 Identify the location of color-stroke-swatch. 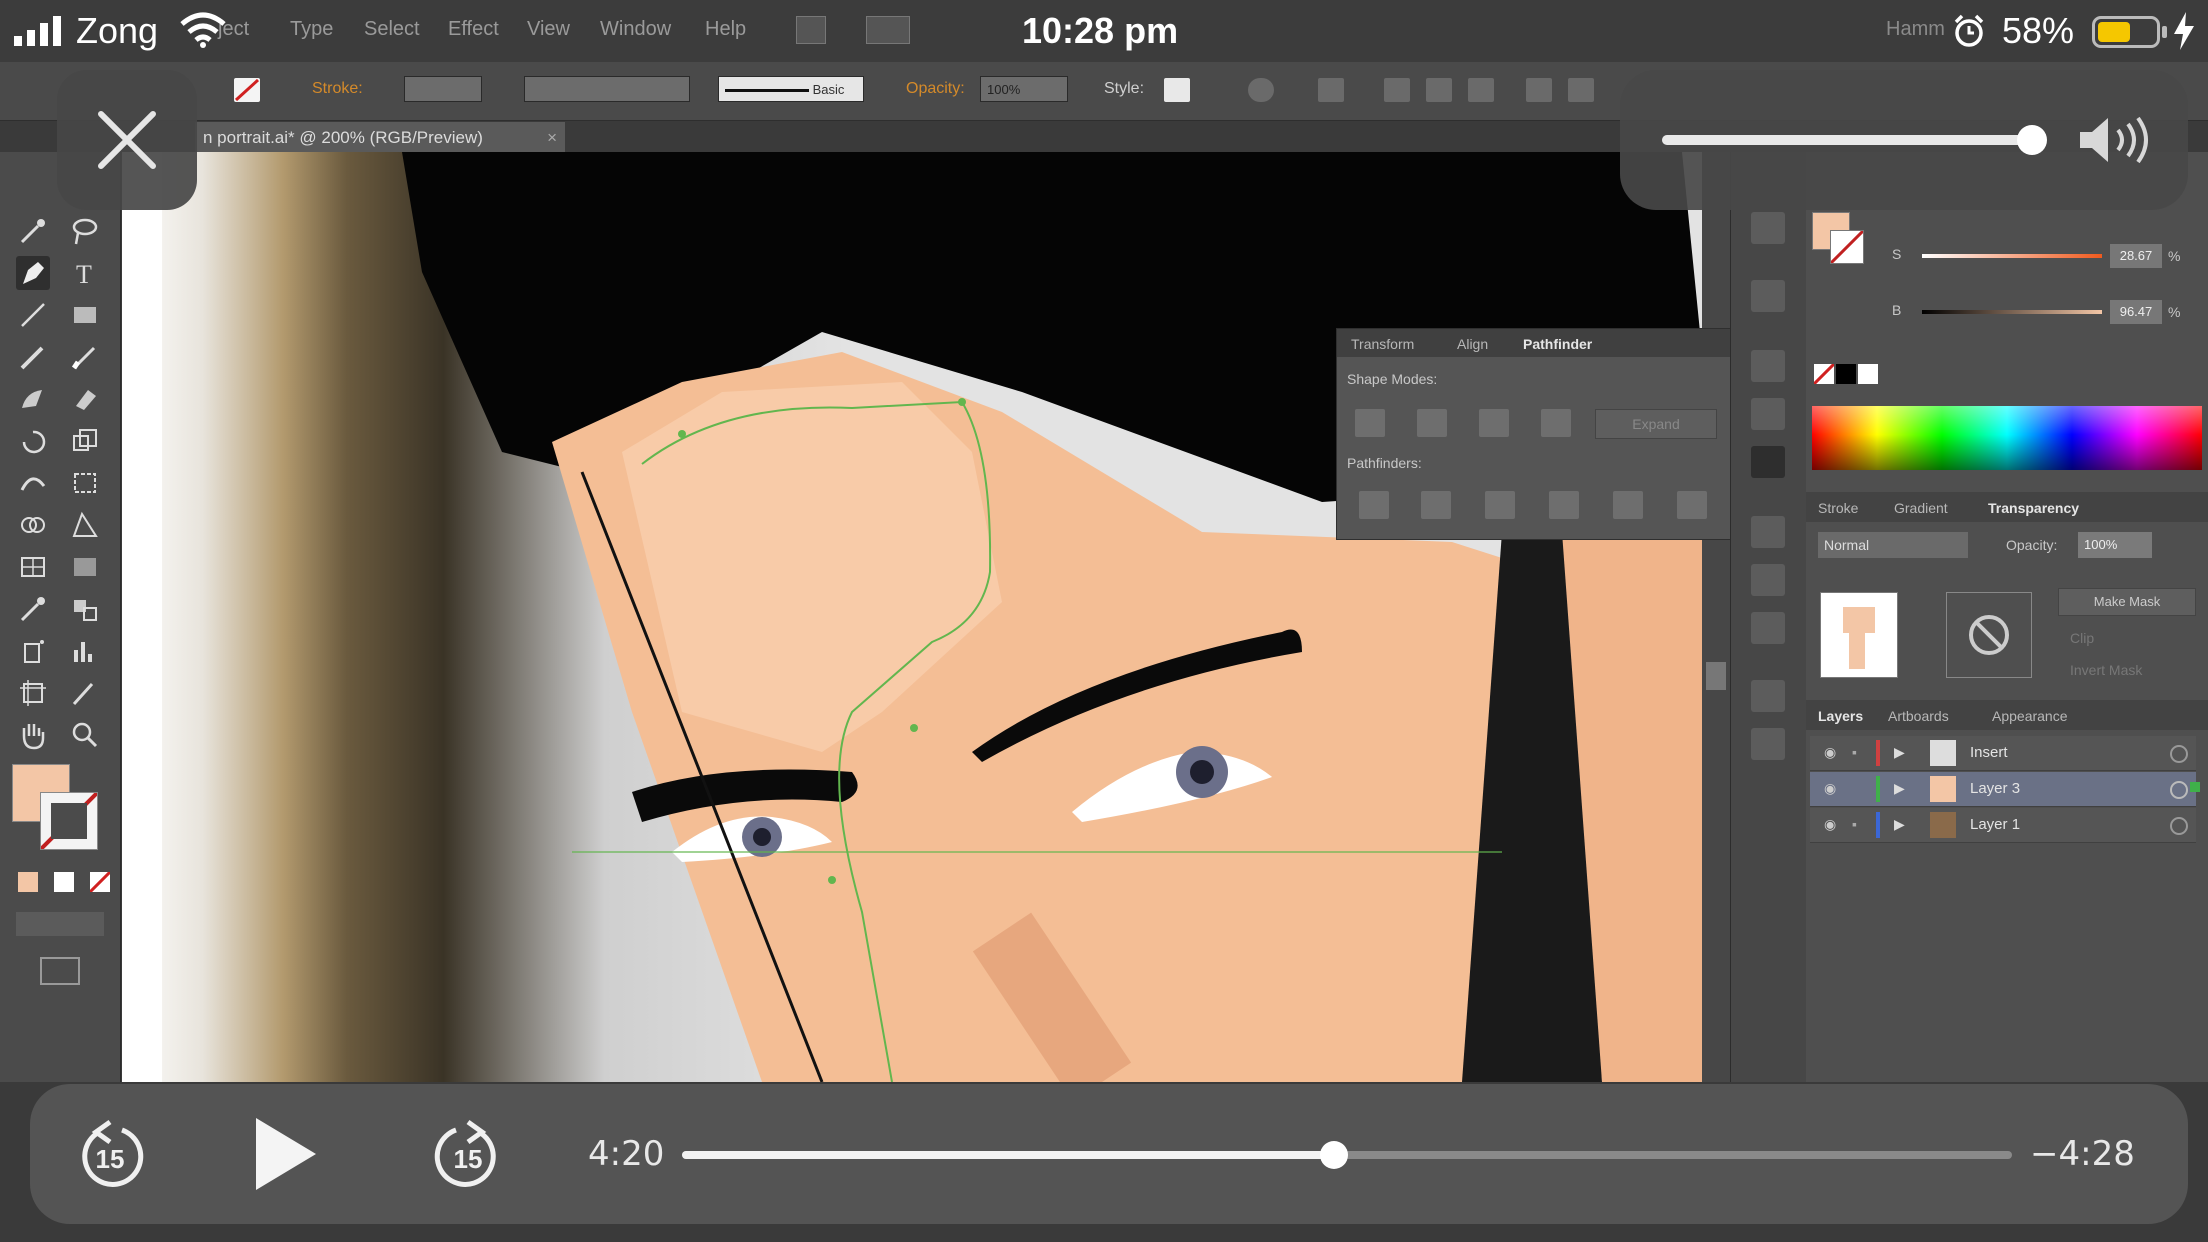
(1847, 247).